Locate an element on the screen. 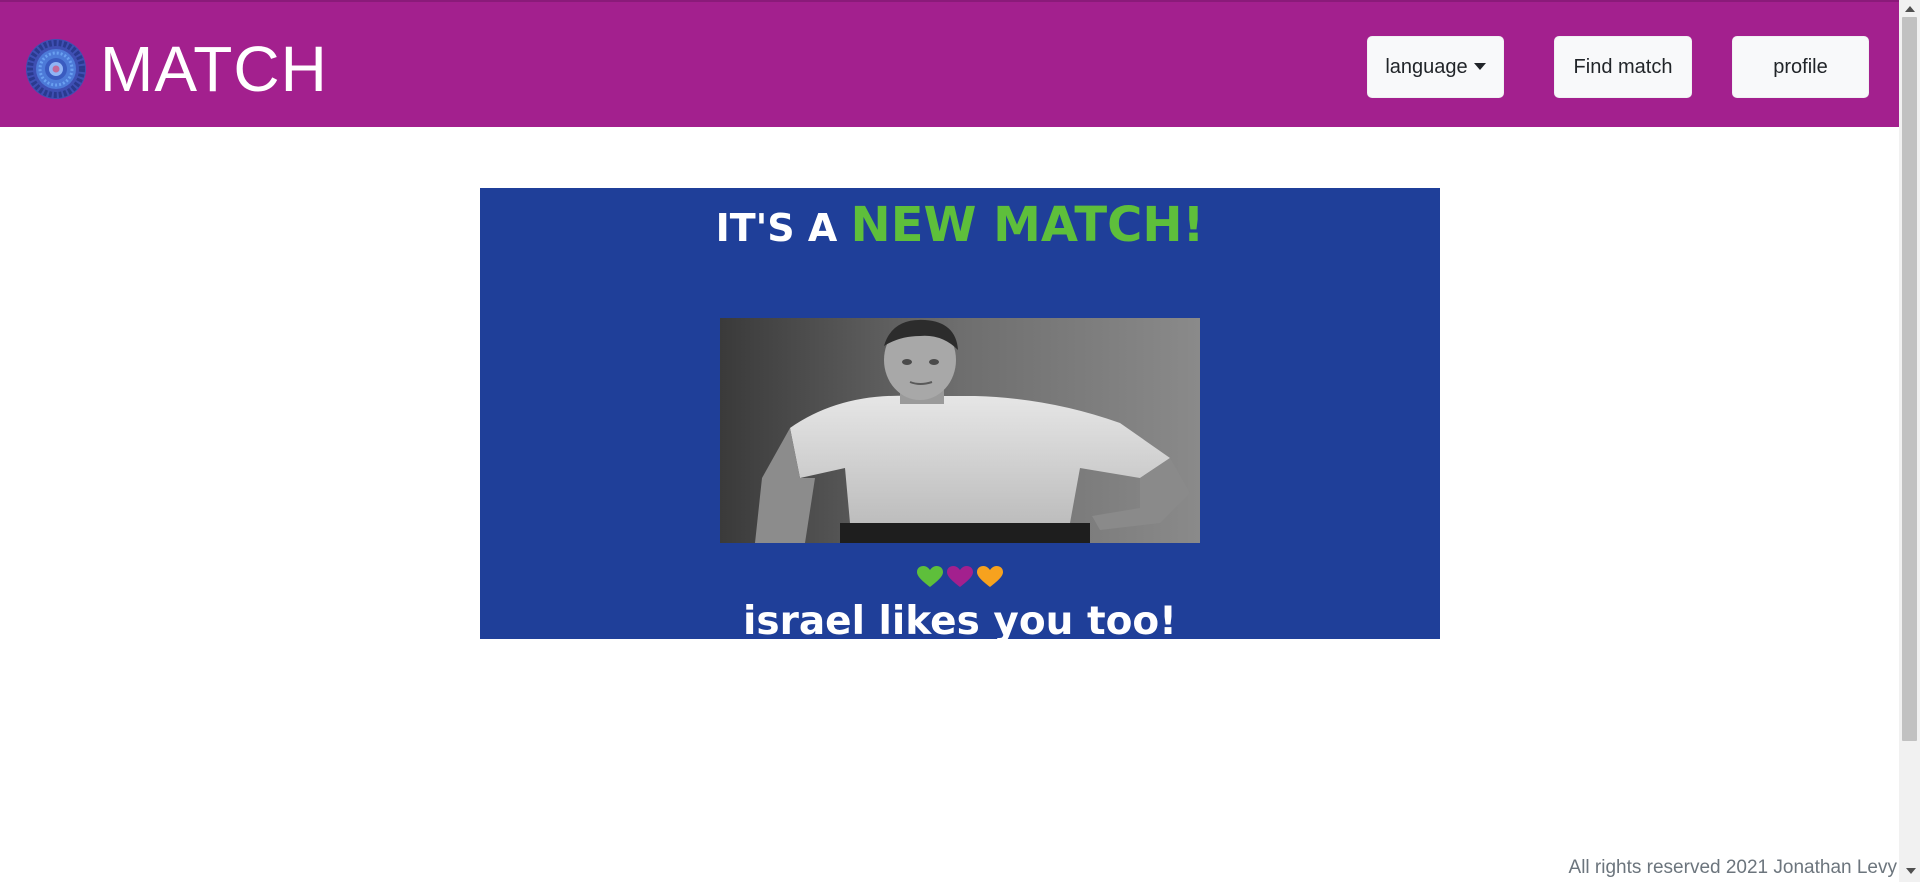 This screenshot has height=882, width=1920. find-match-label: Find match is located at coordinates (1623, 66).